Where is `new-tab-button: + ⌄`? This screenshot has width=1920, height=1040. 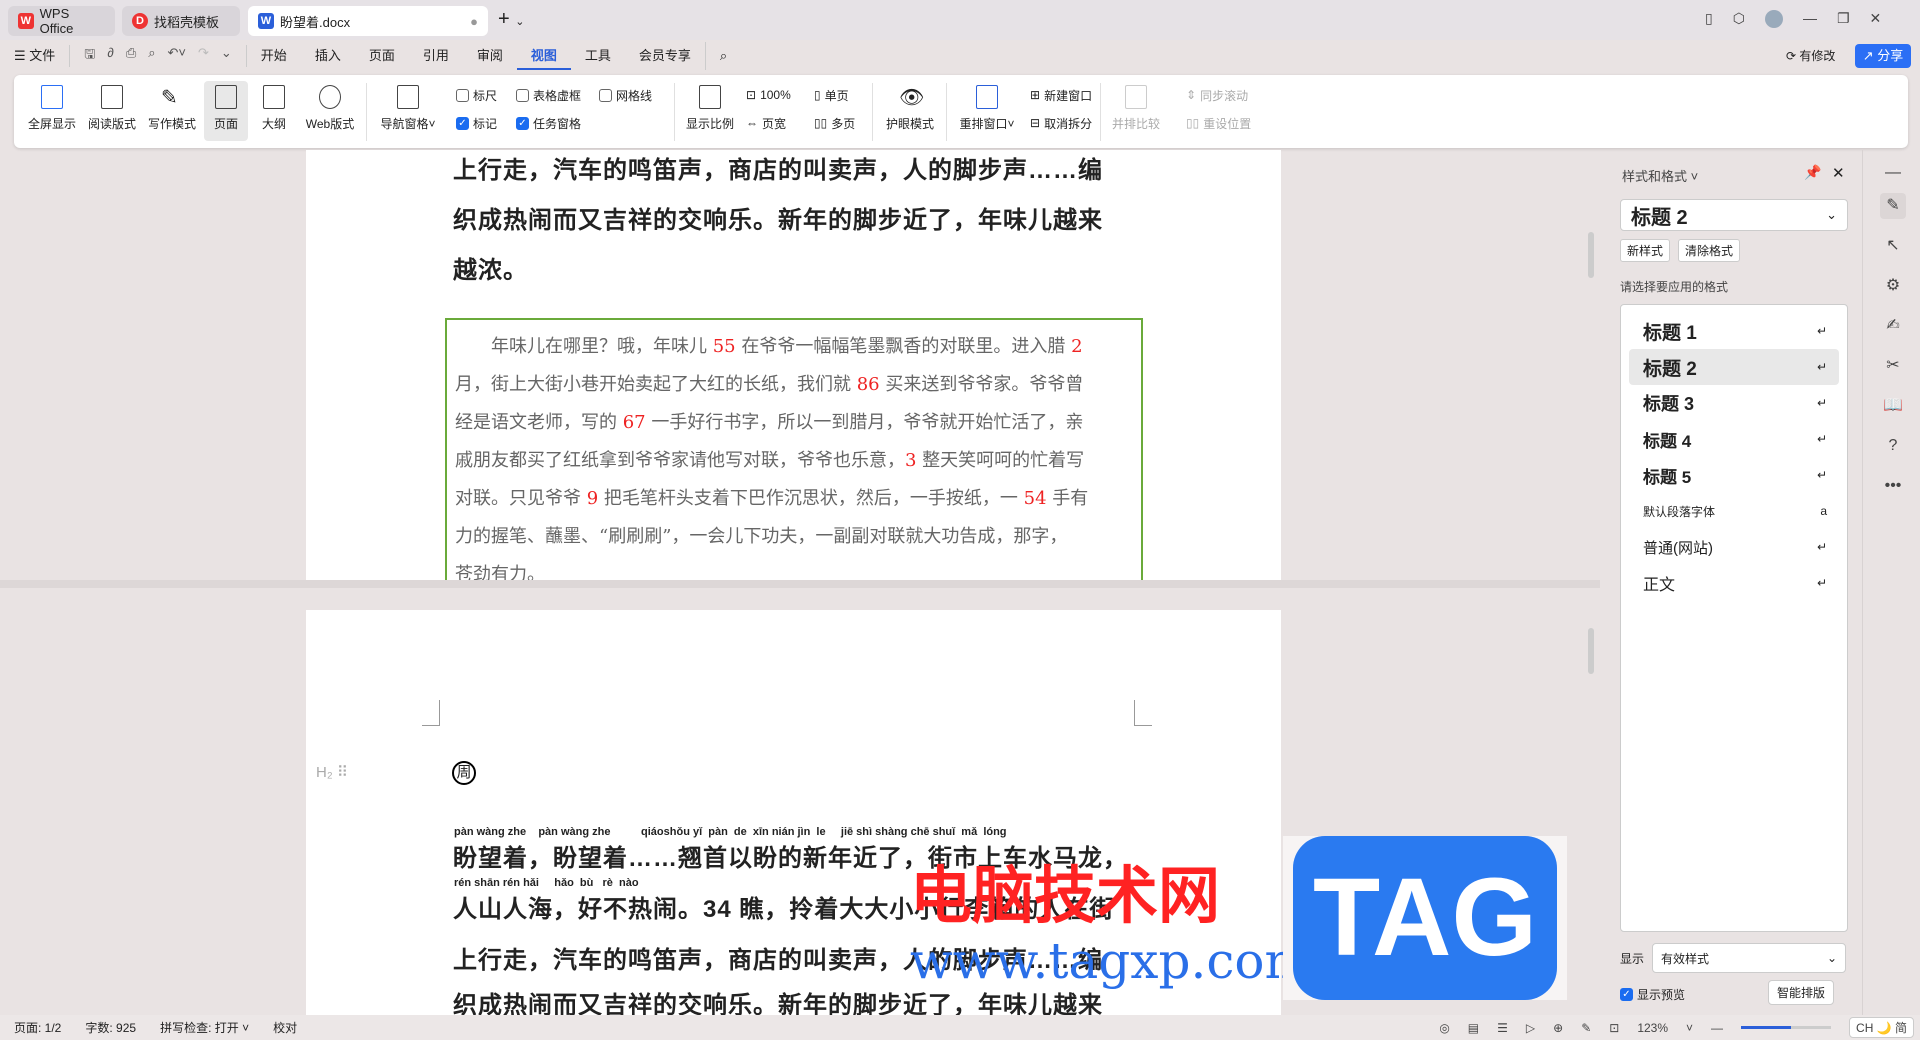
new-tab-button: + ⌄ is located at coordinates (511, 19).